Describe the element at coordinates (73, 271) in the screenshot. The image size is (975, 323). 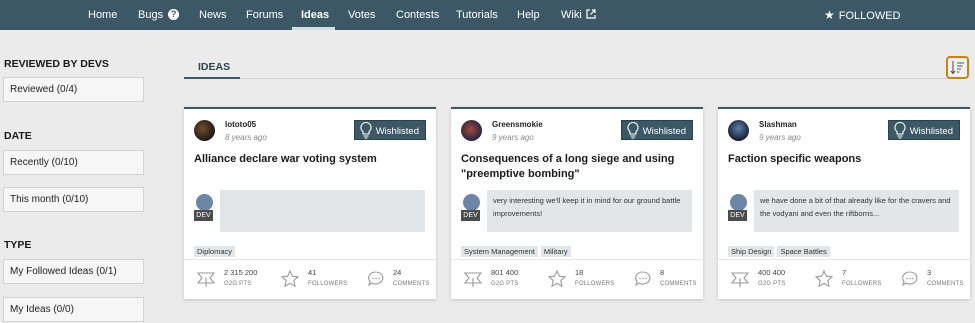
I see `filter-followed-ideas: My Followed Ideas (0/1)` at that location.